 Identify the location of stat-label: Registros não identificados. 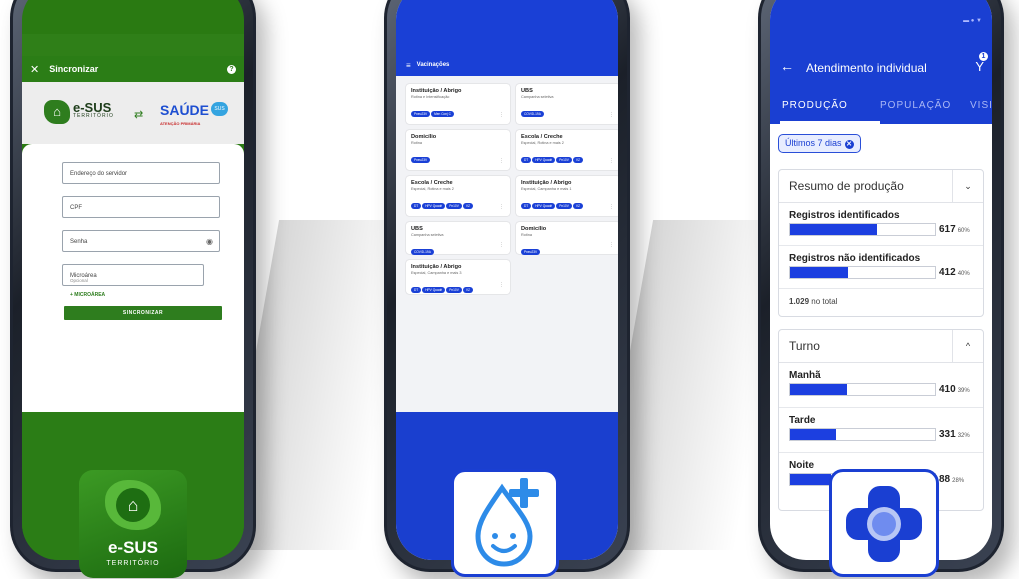
(855, 258).